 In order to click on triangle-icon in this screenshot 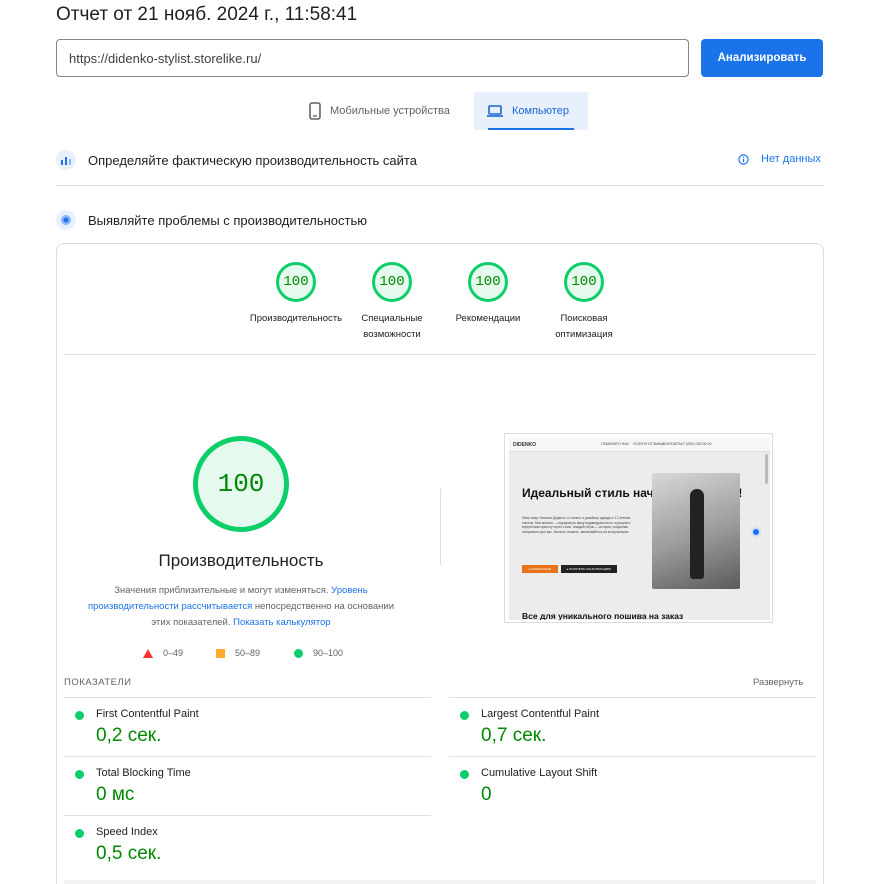, I will do `click(148, 653)`.